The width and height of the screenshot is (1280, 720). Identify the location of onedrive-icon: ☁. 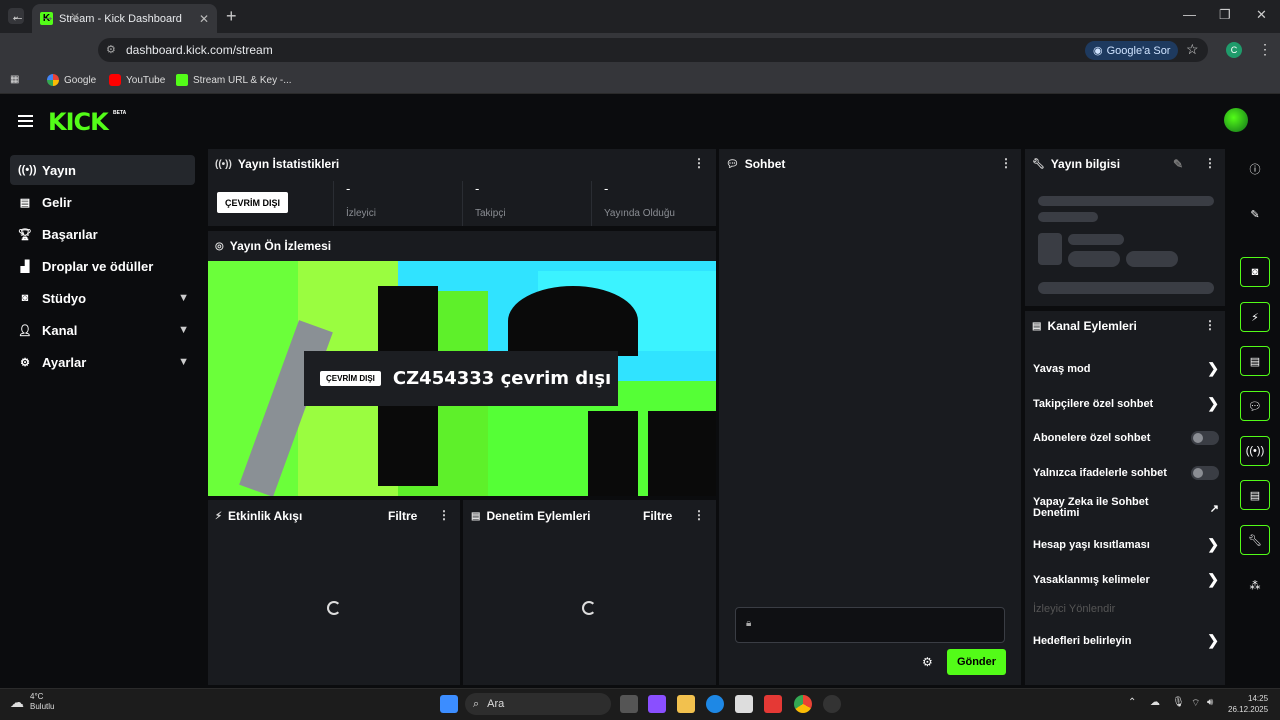
(1155, 702).